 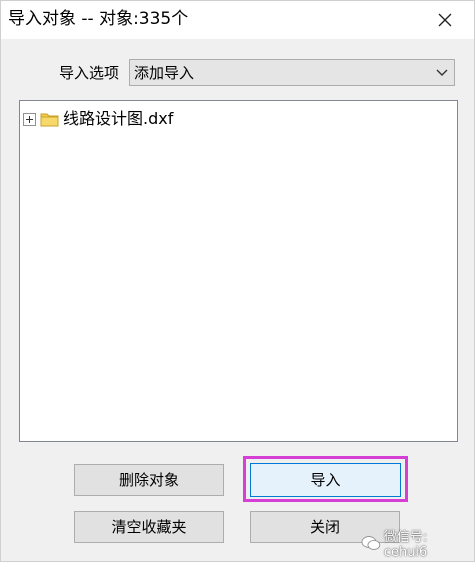 What do you see at coordinates (29, 119) in the screenshot?
I see `expand-plus-icon` at bounding box center [29, 119].